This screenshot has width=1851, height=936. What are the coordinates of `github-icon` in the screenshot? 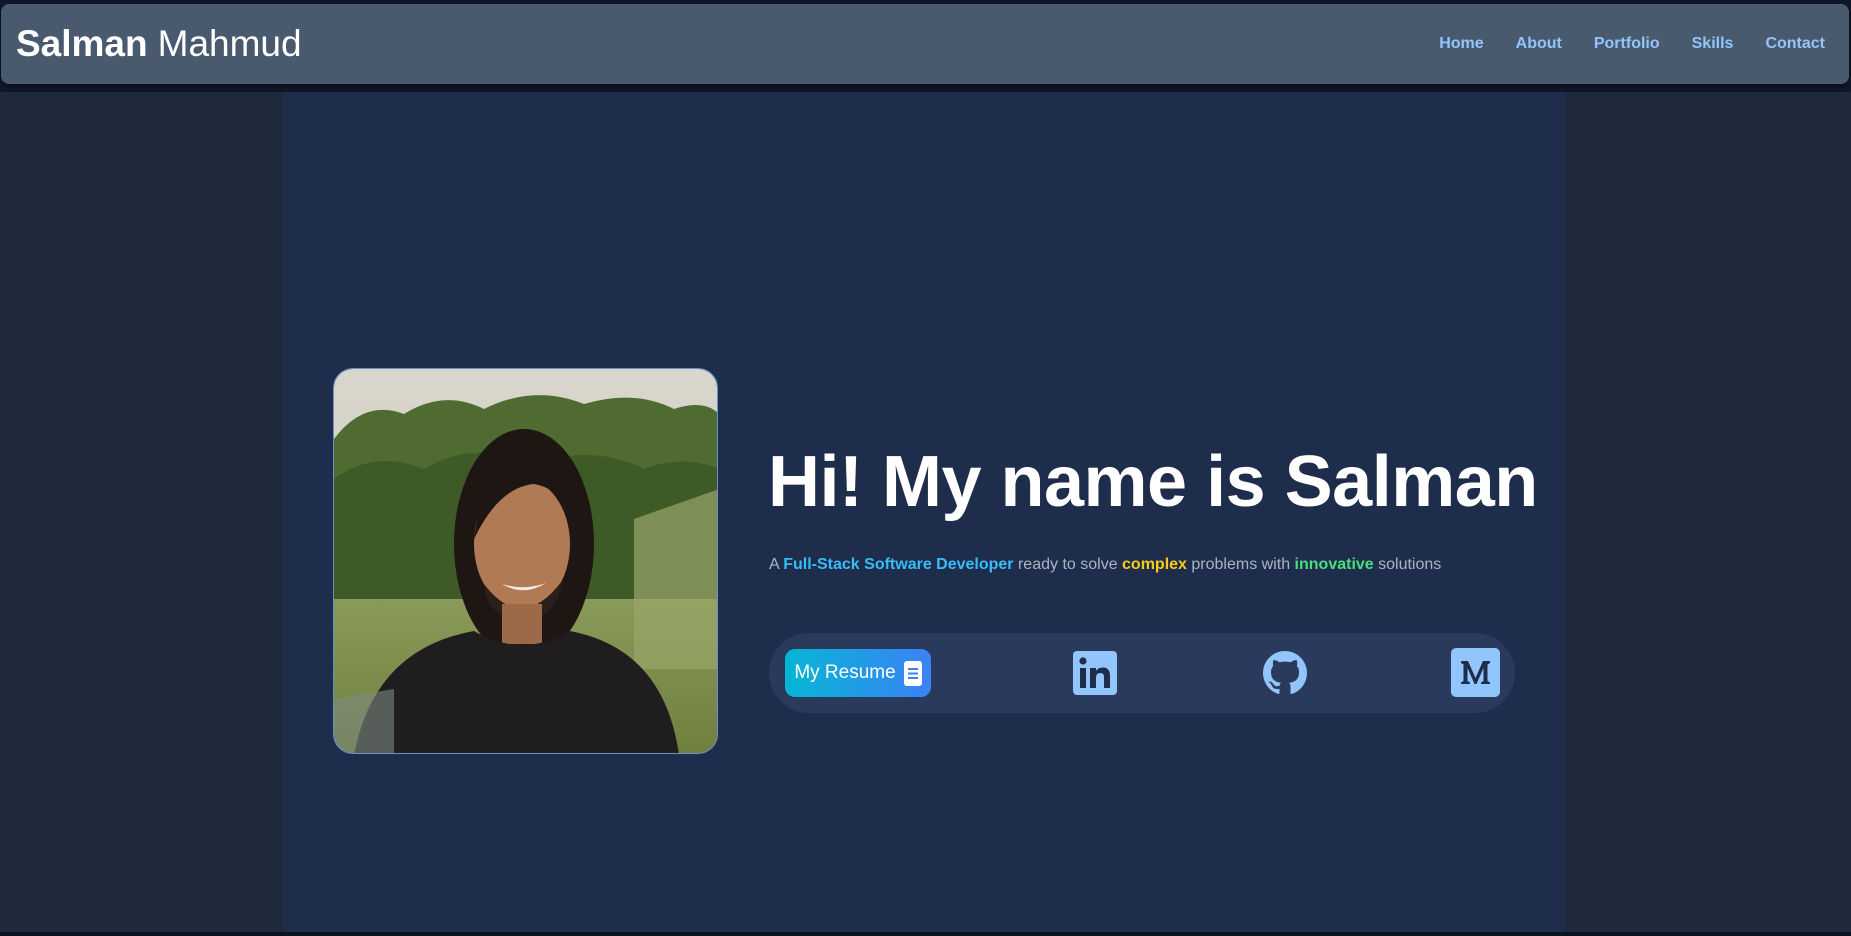 It's located at (1285, 673).